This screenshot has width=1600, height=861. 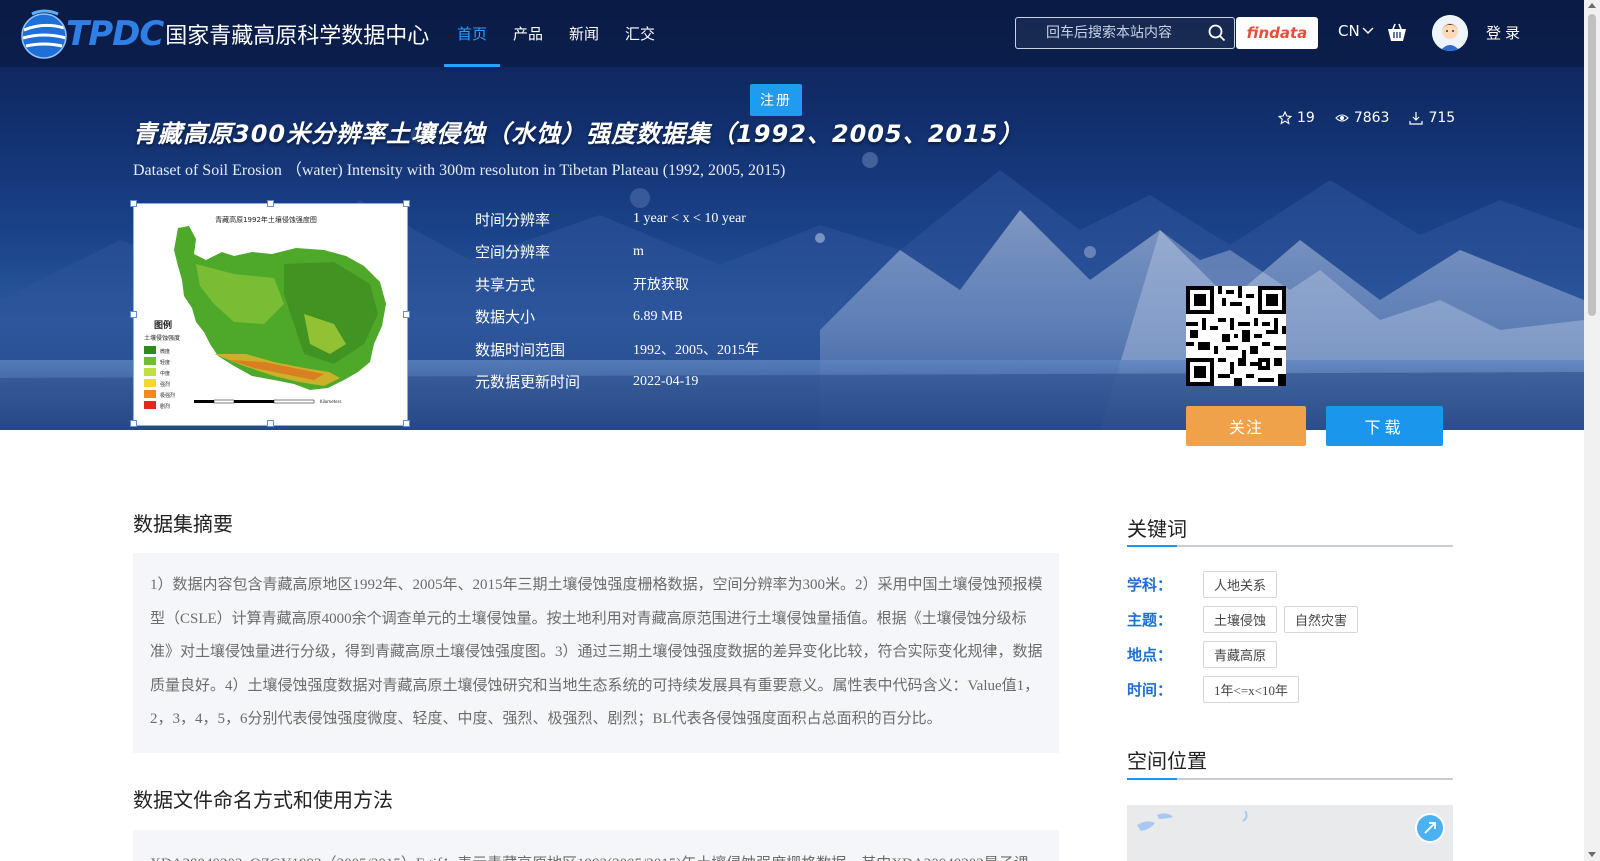 I want to click on map-title: 青藏高原1992年土壤侵蚀强度图, so click(x=266, y=219).